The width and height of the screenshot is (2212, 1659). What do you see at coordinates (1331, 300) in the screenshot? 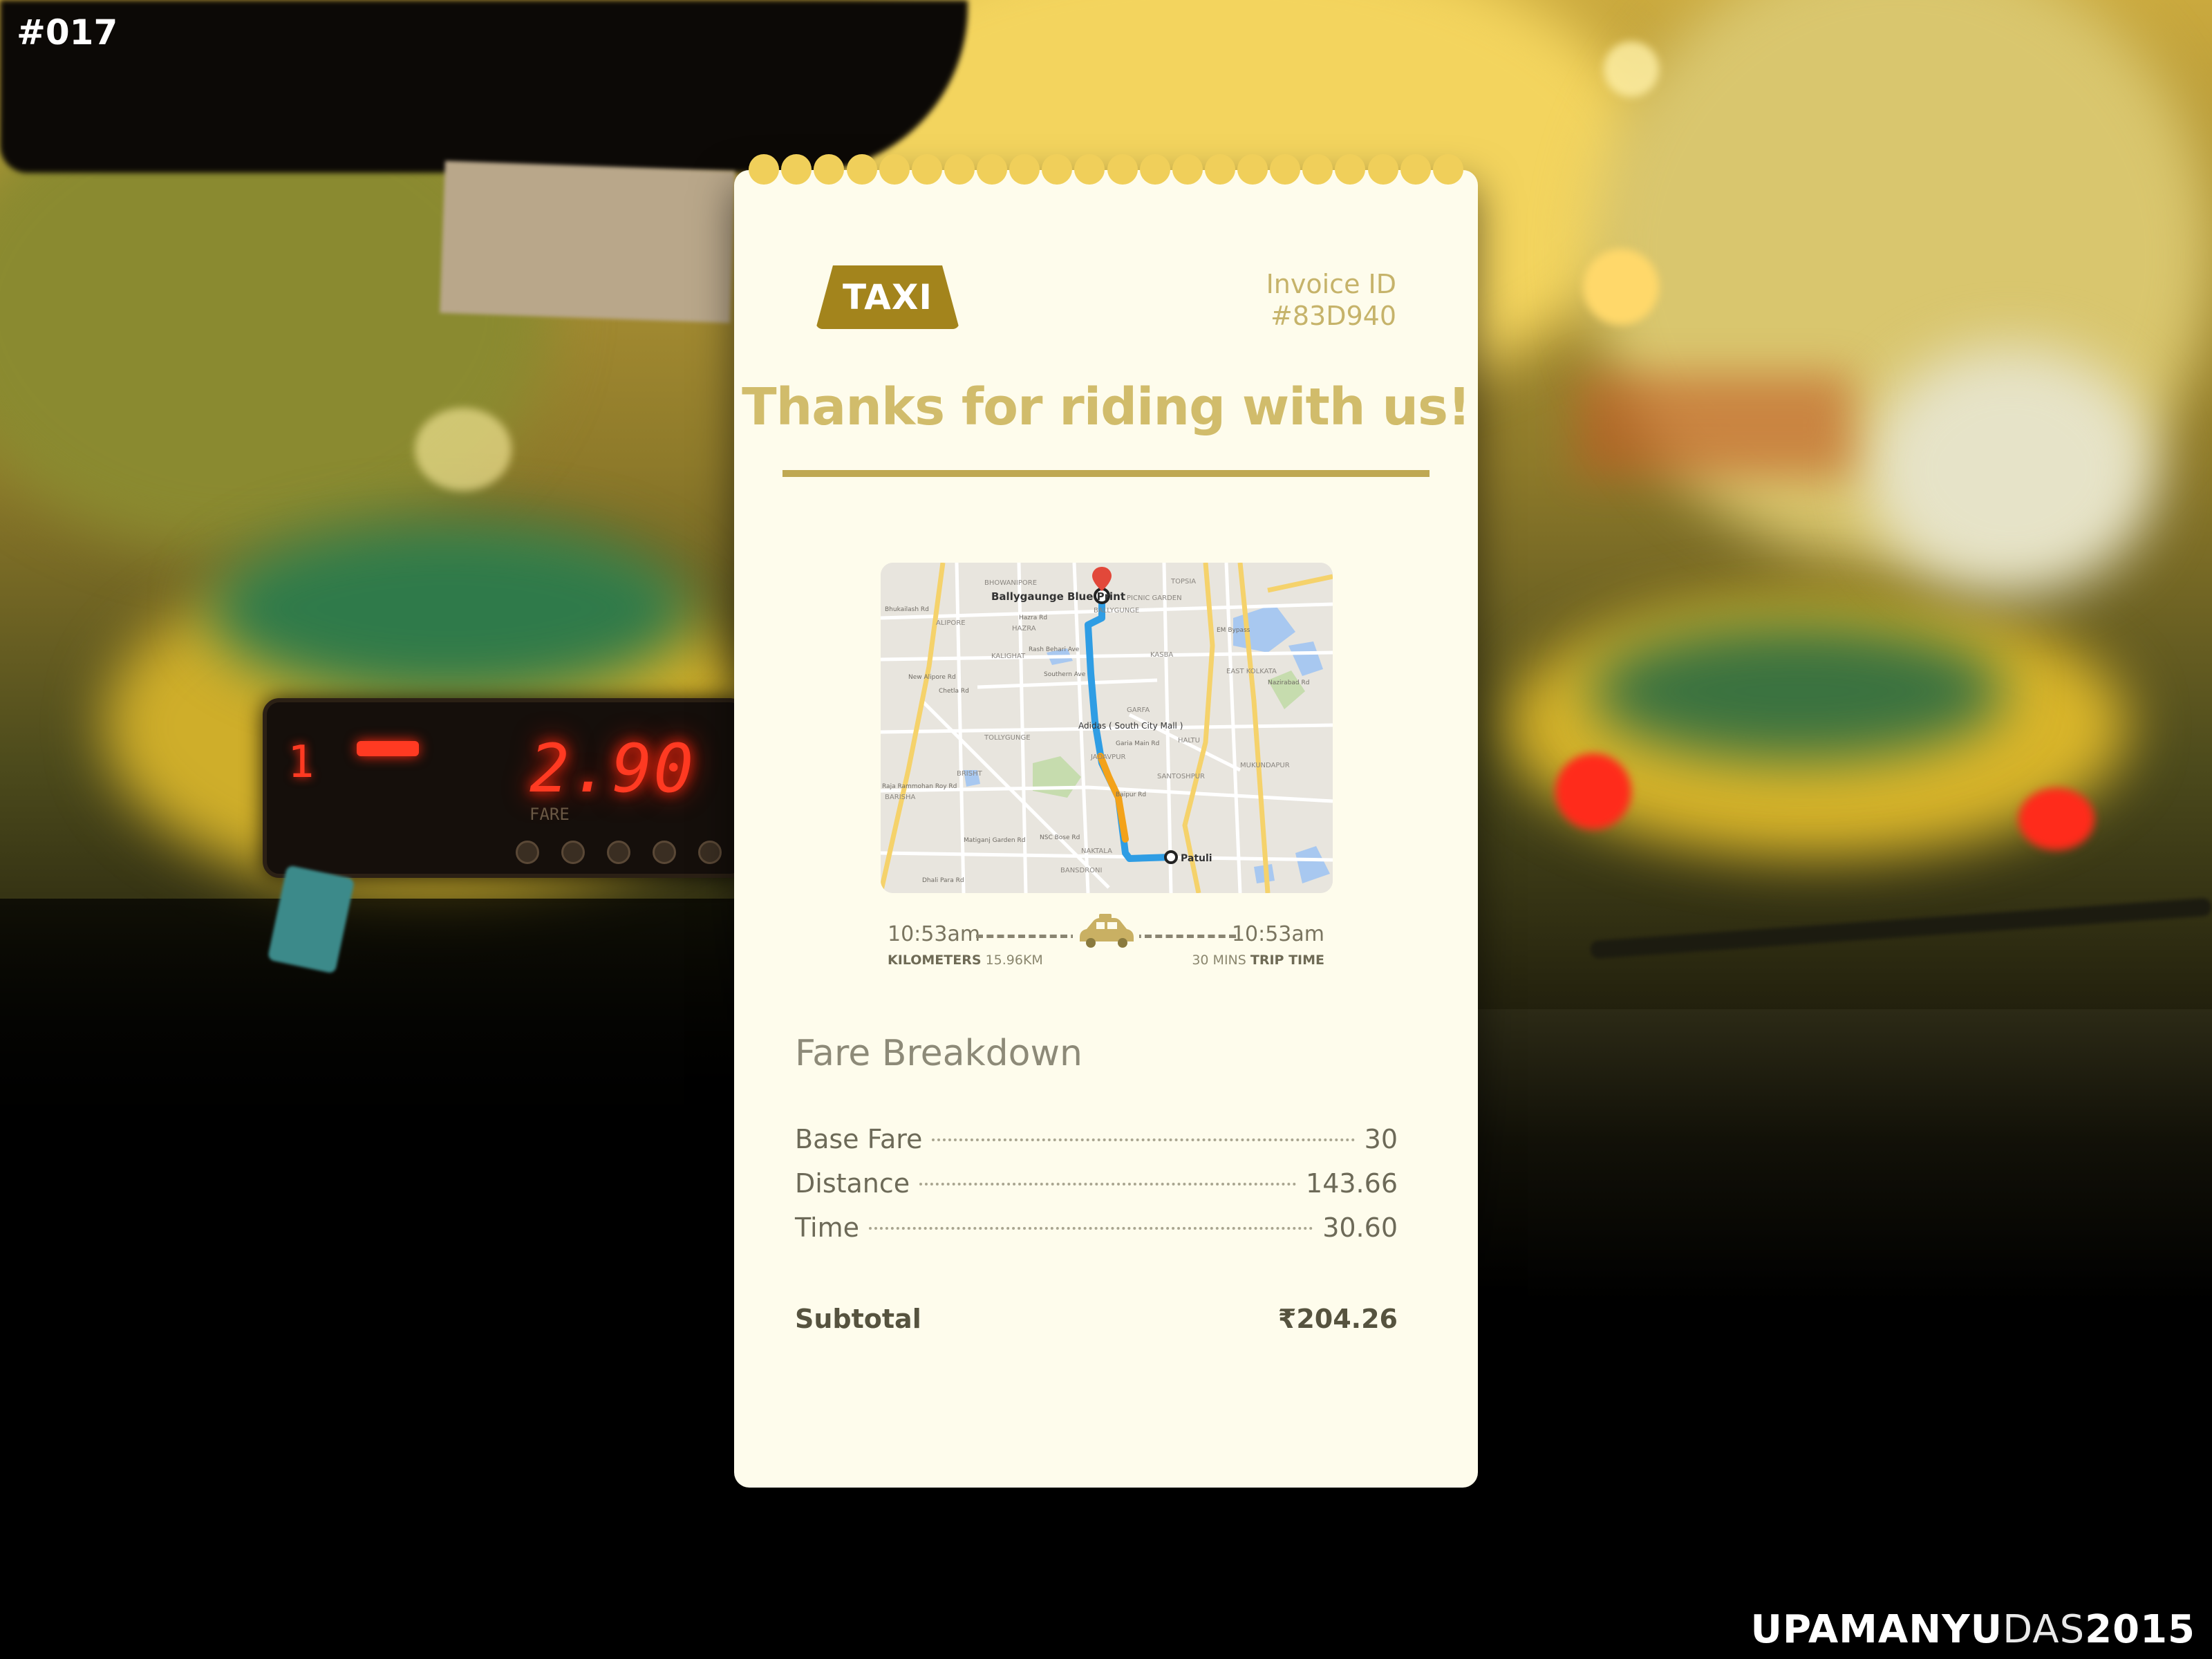
I see `invoice-block: Invoice ID #83D940` at bounding box center [1331, 300].